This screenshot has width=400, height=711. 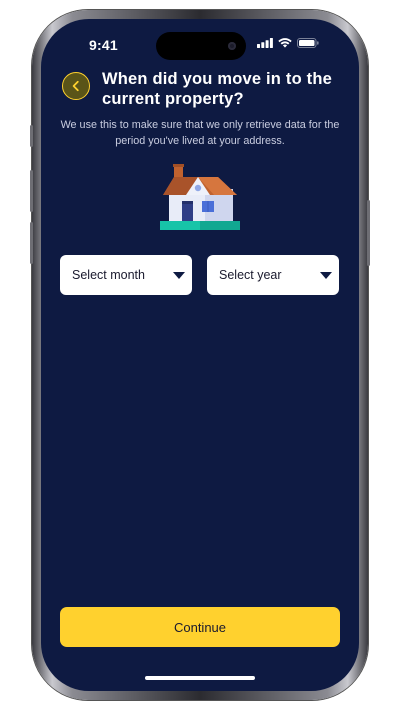 I want to click on wifi-icon, so click(x=285, y=43).